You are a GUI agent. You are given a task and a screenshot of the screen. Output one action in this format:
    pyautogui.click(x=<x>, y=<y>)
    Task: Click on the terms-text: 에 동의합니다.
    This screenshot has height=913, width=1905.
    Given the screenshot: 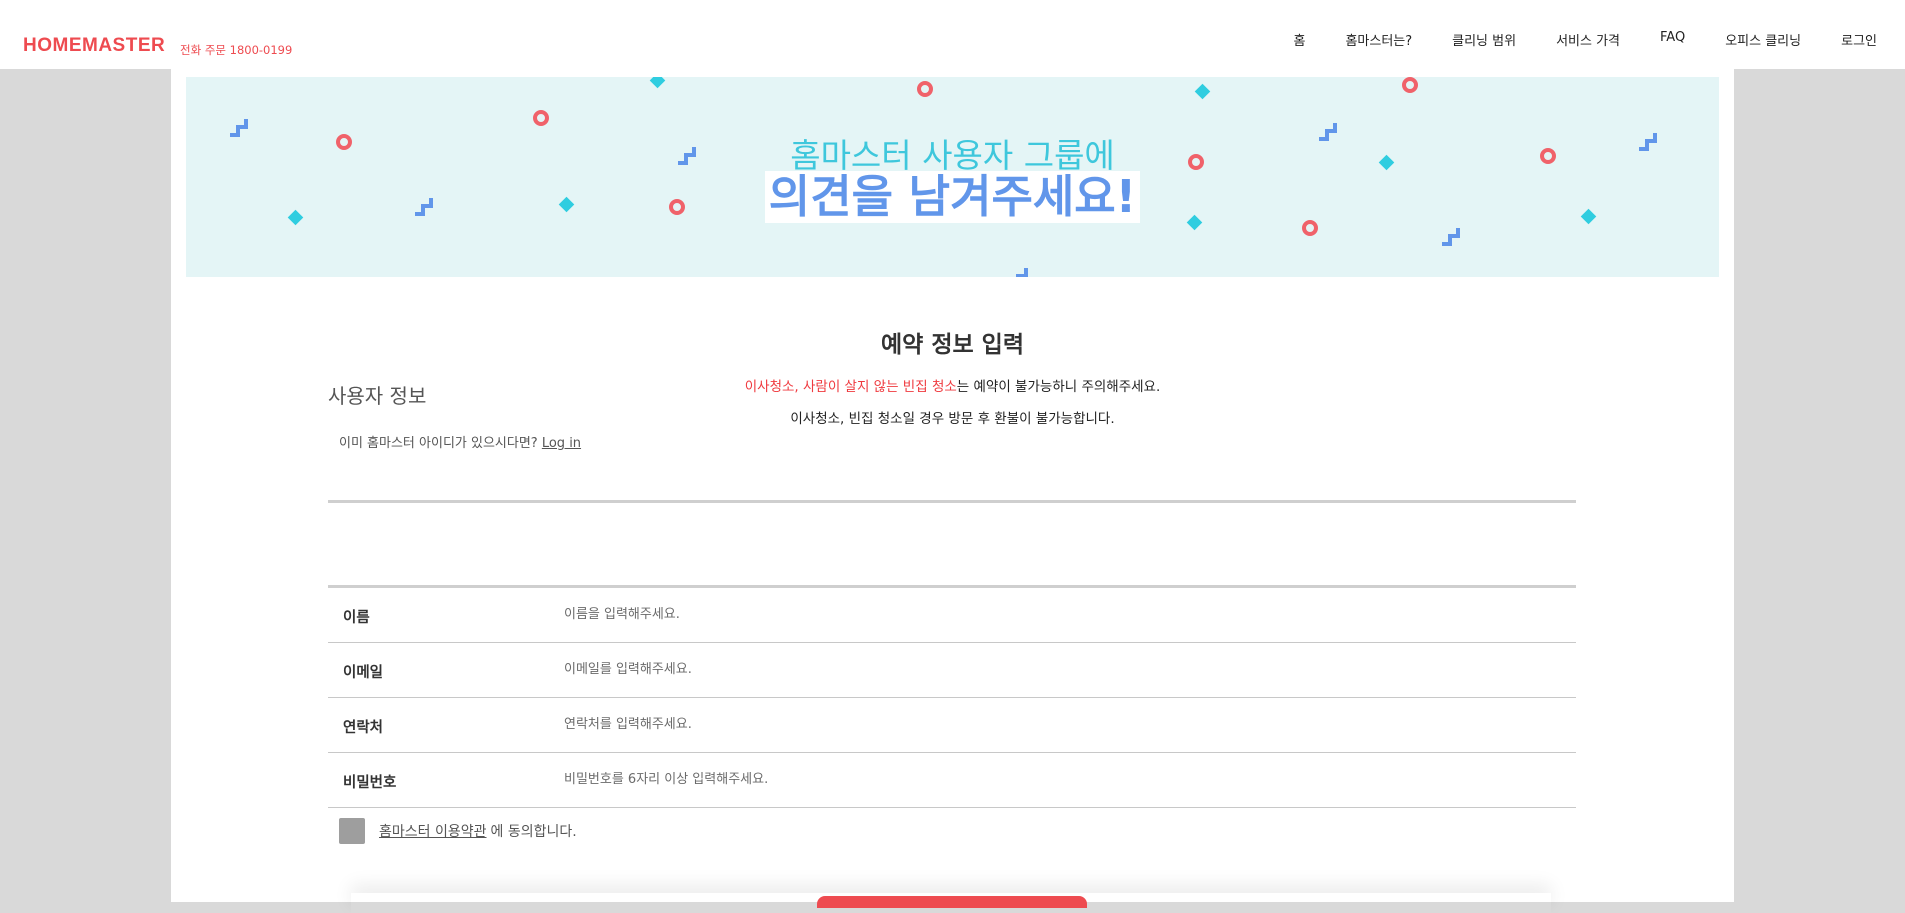 What is the action you would take?
    pyautogui.click(x=533, y=832)
    